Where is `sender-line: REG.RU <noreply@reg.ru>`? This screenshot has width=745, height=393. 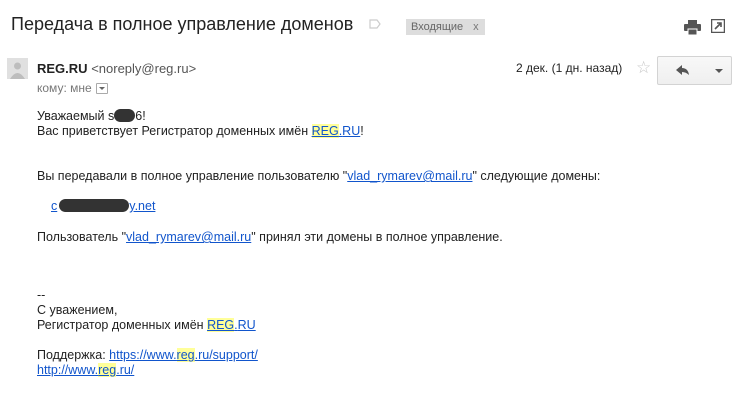 sender-line: REG.RU <noreply@reg.ru> is located at coordinates (116, 68).